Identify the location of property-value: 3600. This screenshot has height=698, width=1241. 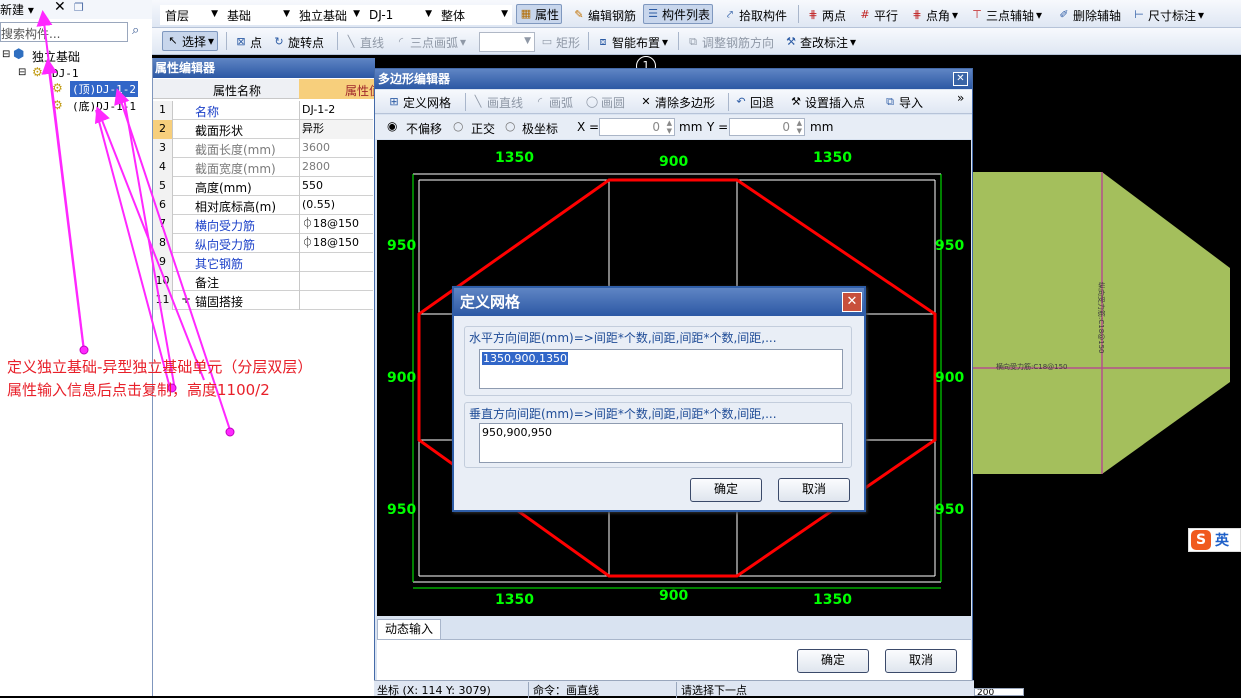
(336, 148).